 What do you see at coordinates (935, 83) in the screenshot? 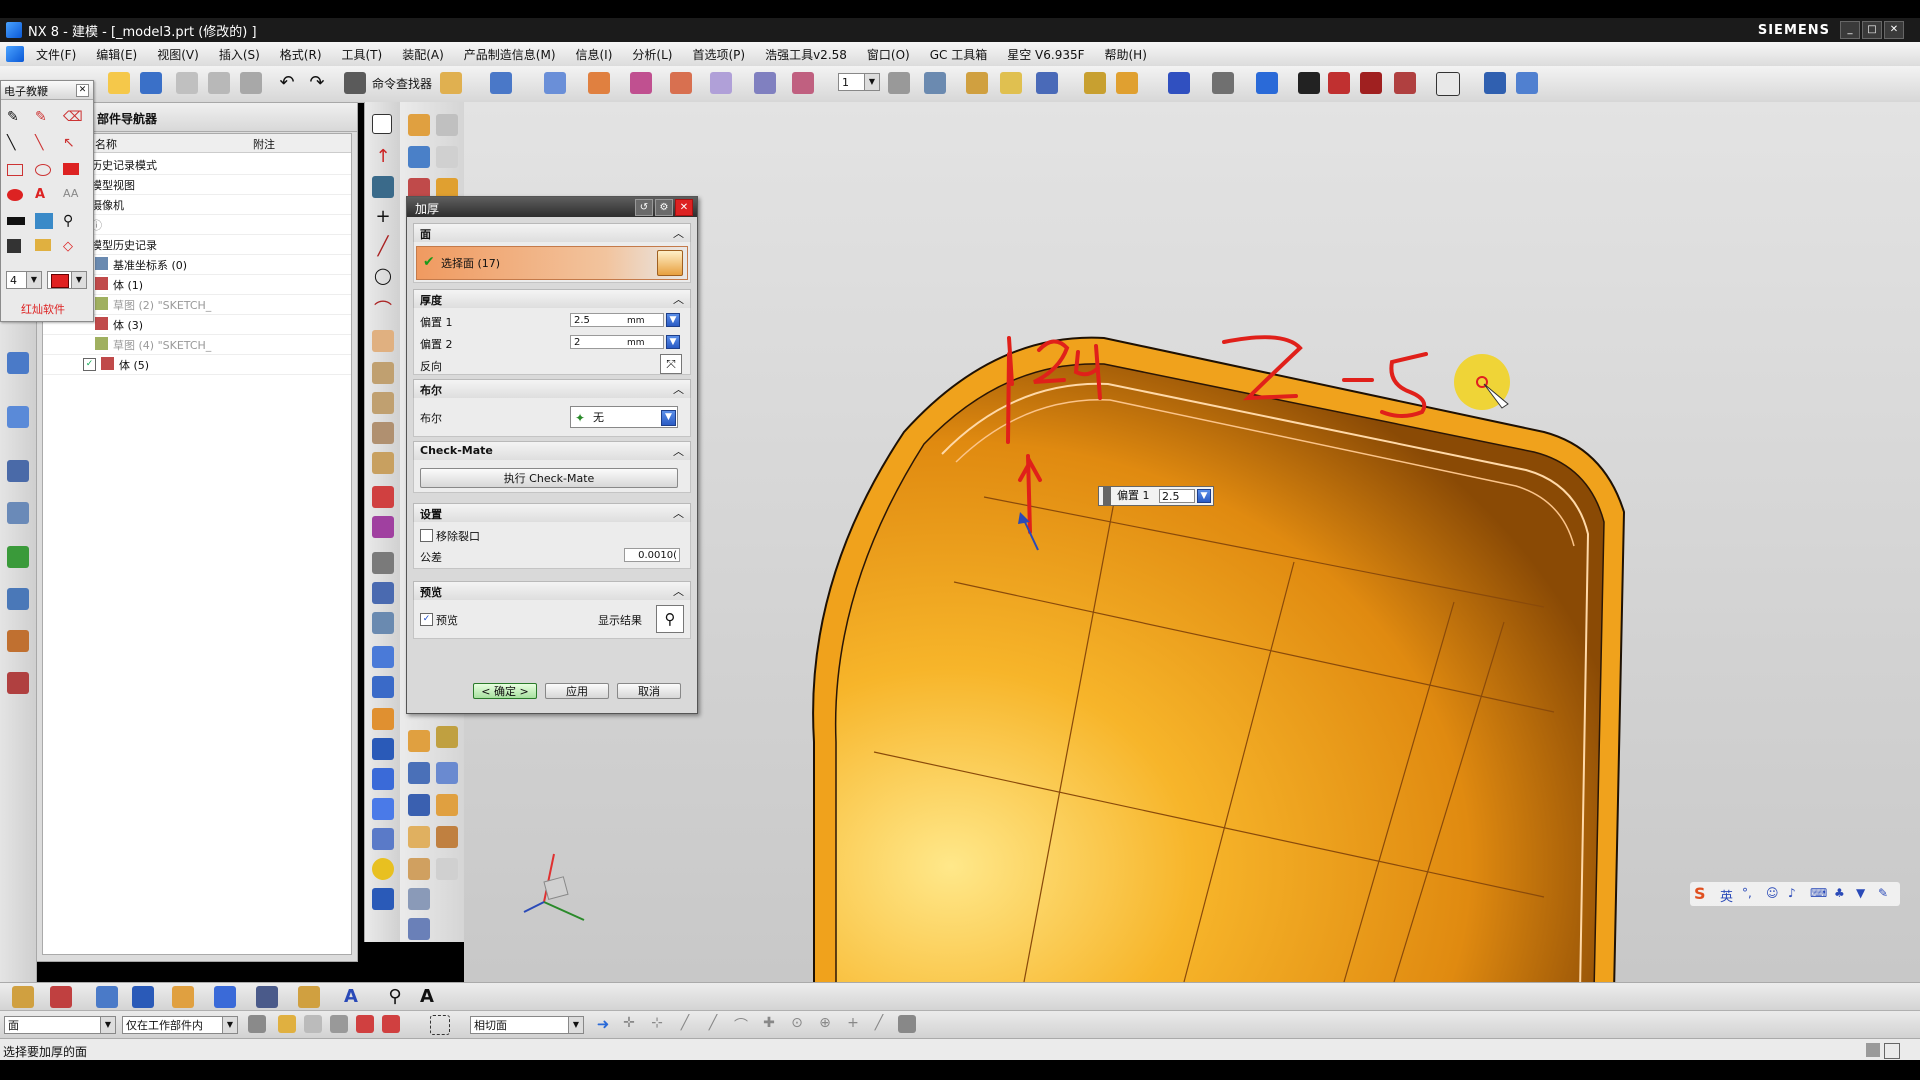
I see `wcs-icon` at bounding box center [935, 83].